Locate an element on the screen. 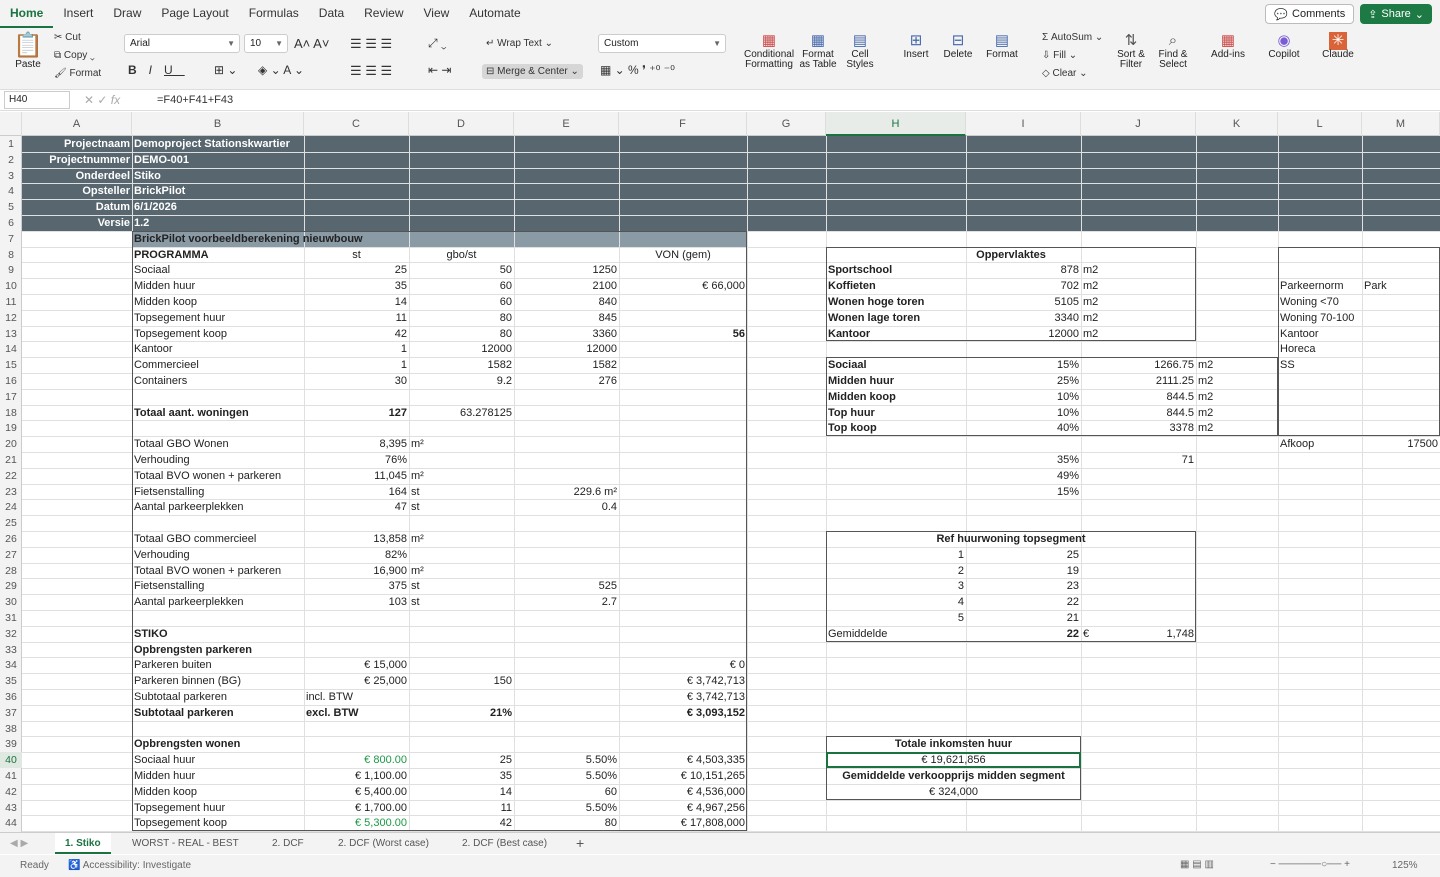  cell: Projectnaam is located at coordinates (77, 144).